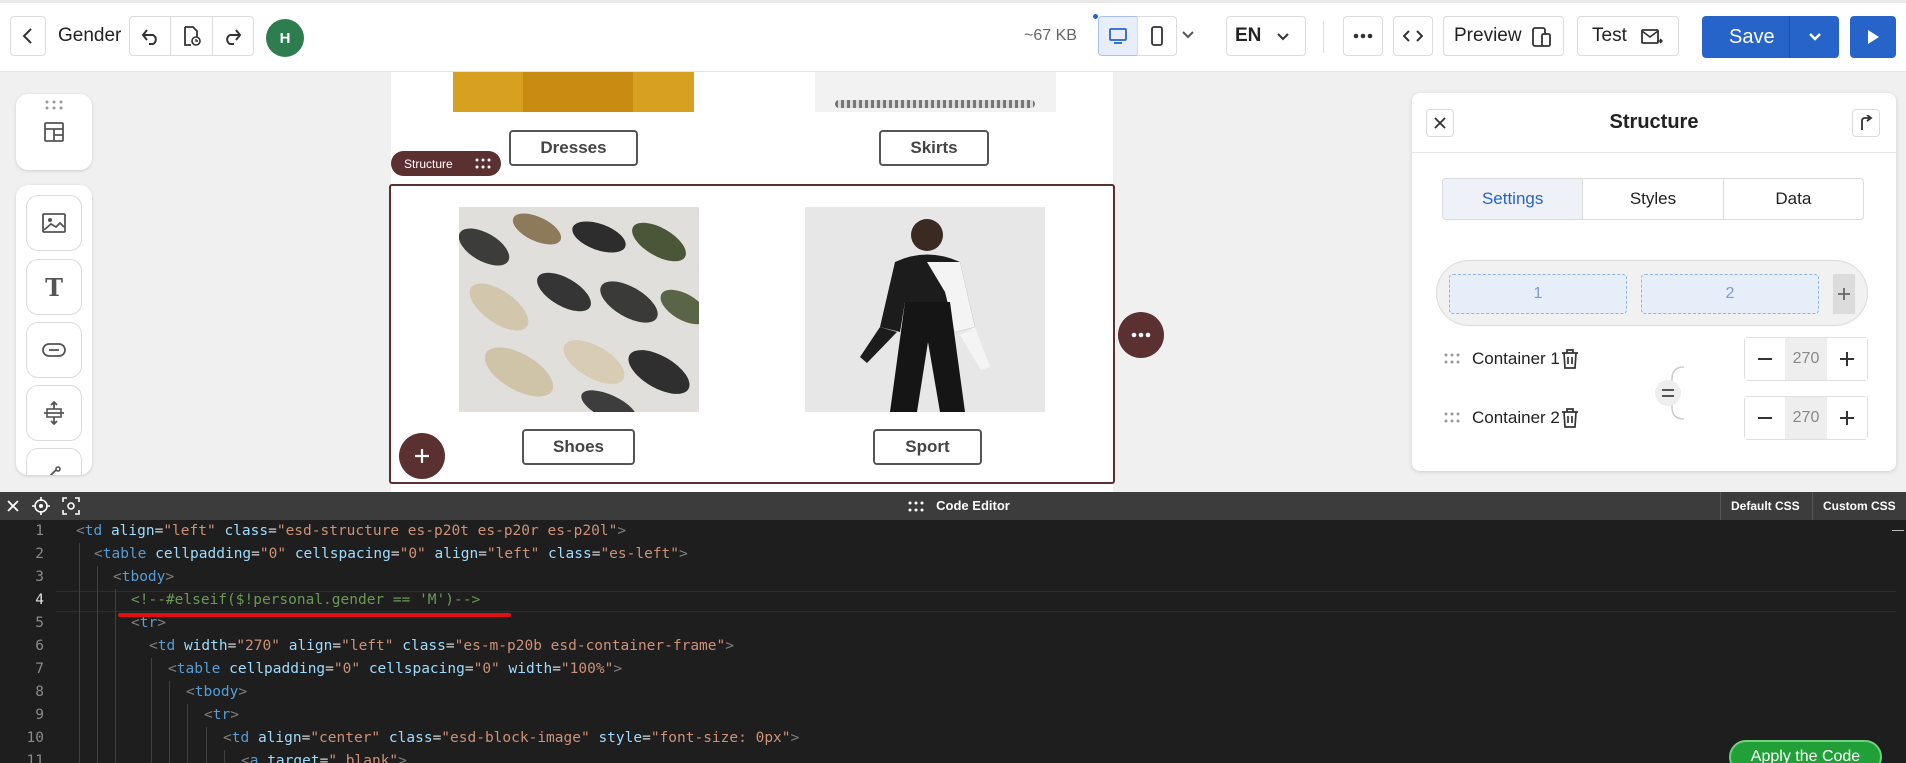  I want to click on link-icon, so click(55, 470).